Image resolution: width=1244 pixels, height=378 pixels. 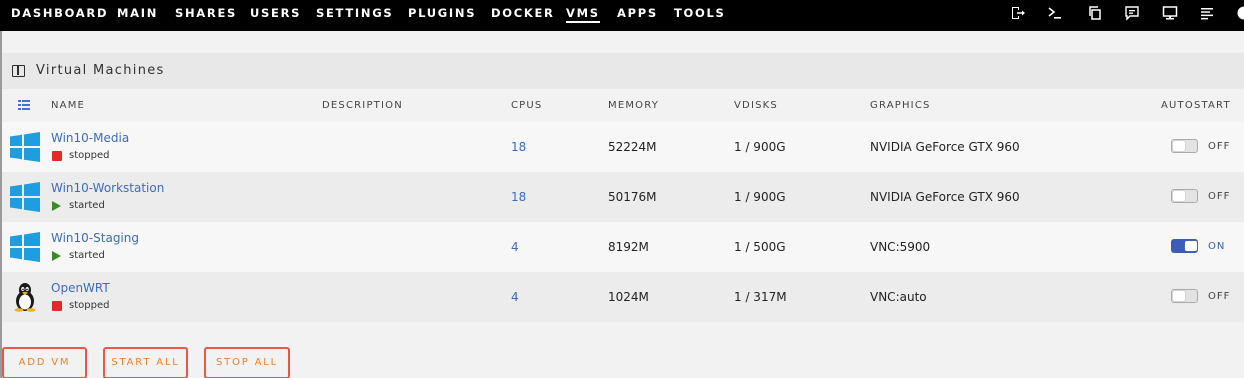 I want to click on terminal-icon, so click(x=1055, y=13).